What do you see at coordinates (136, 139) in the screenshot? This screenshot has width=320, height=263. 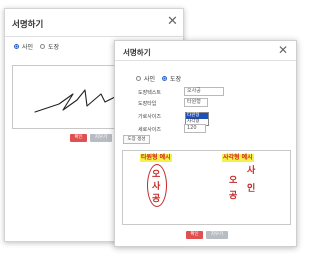 I see `generate-stamp-button: 도장 생성` at bounding box center [136, 139].